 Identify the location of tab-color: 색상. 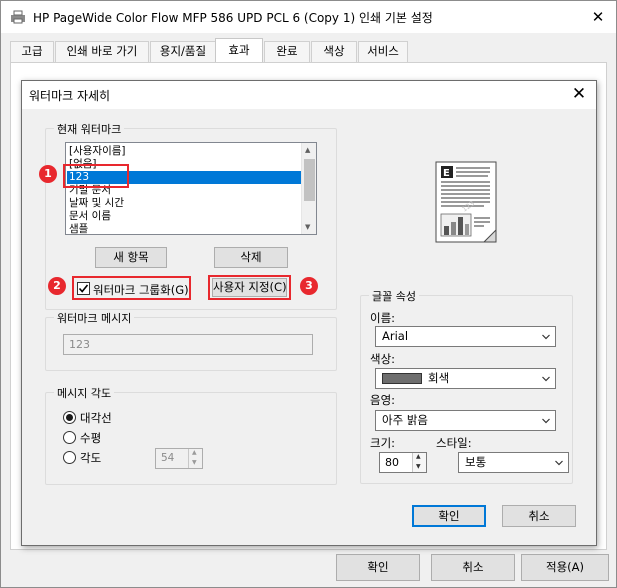
(334, 51).